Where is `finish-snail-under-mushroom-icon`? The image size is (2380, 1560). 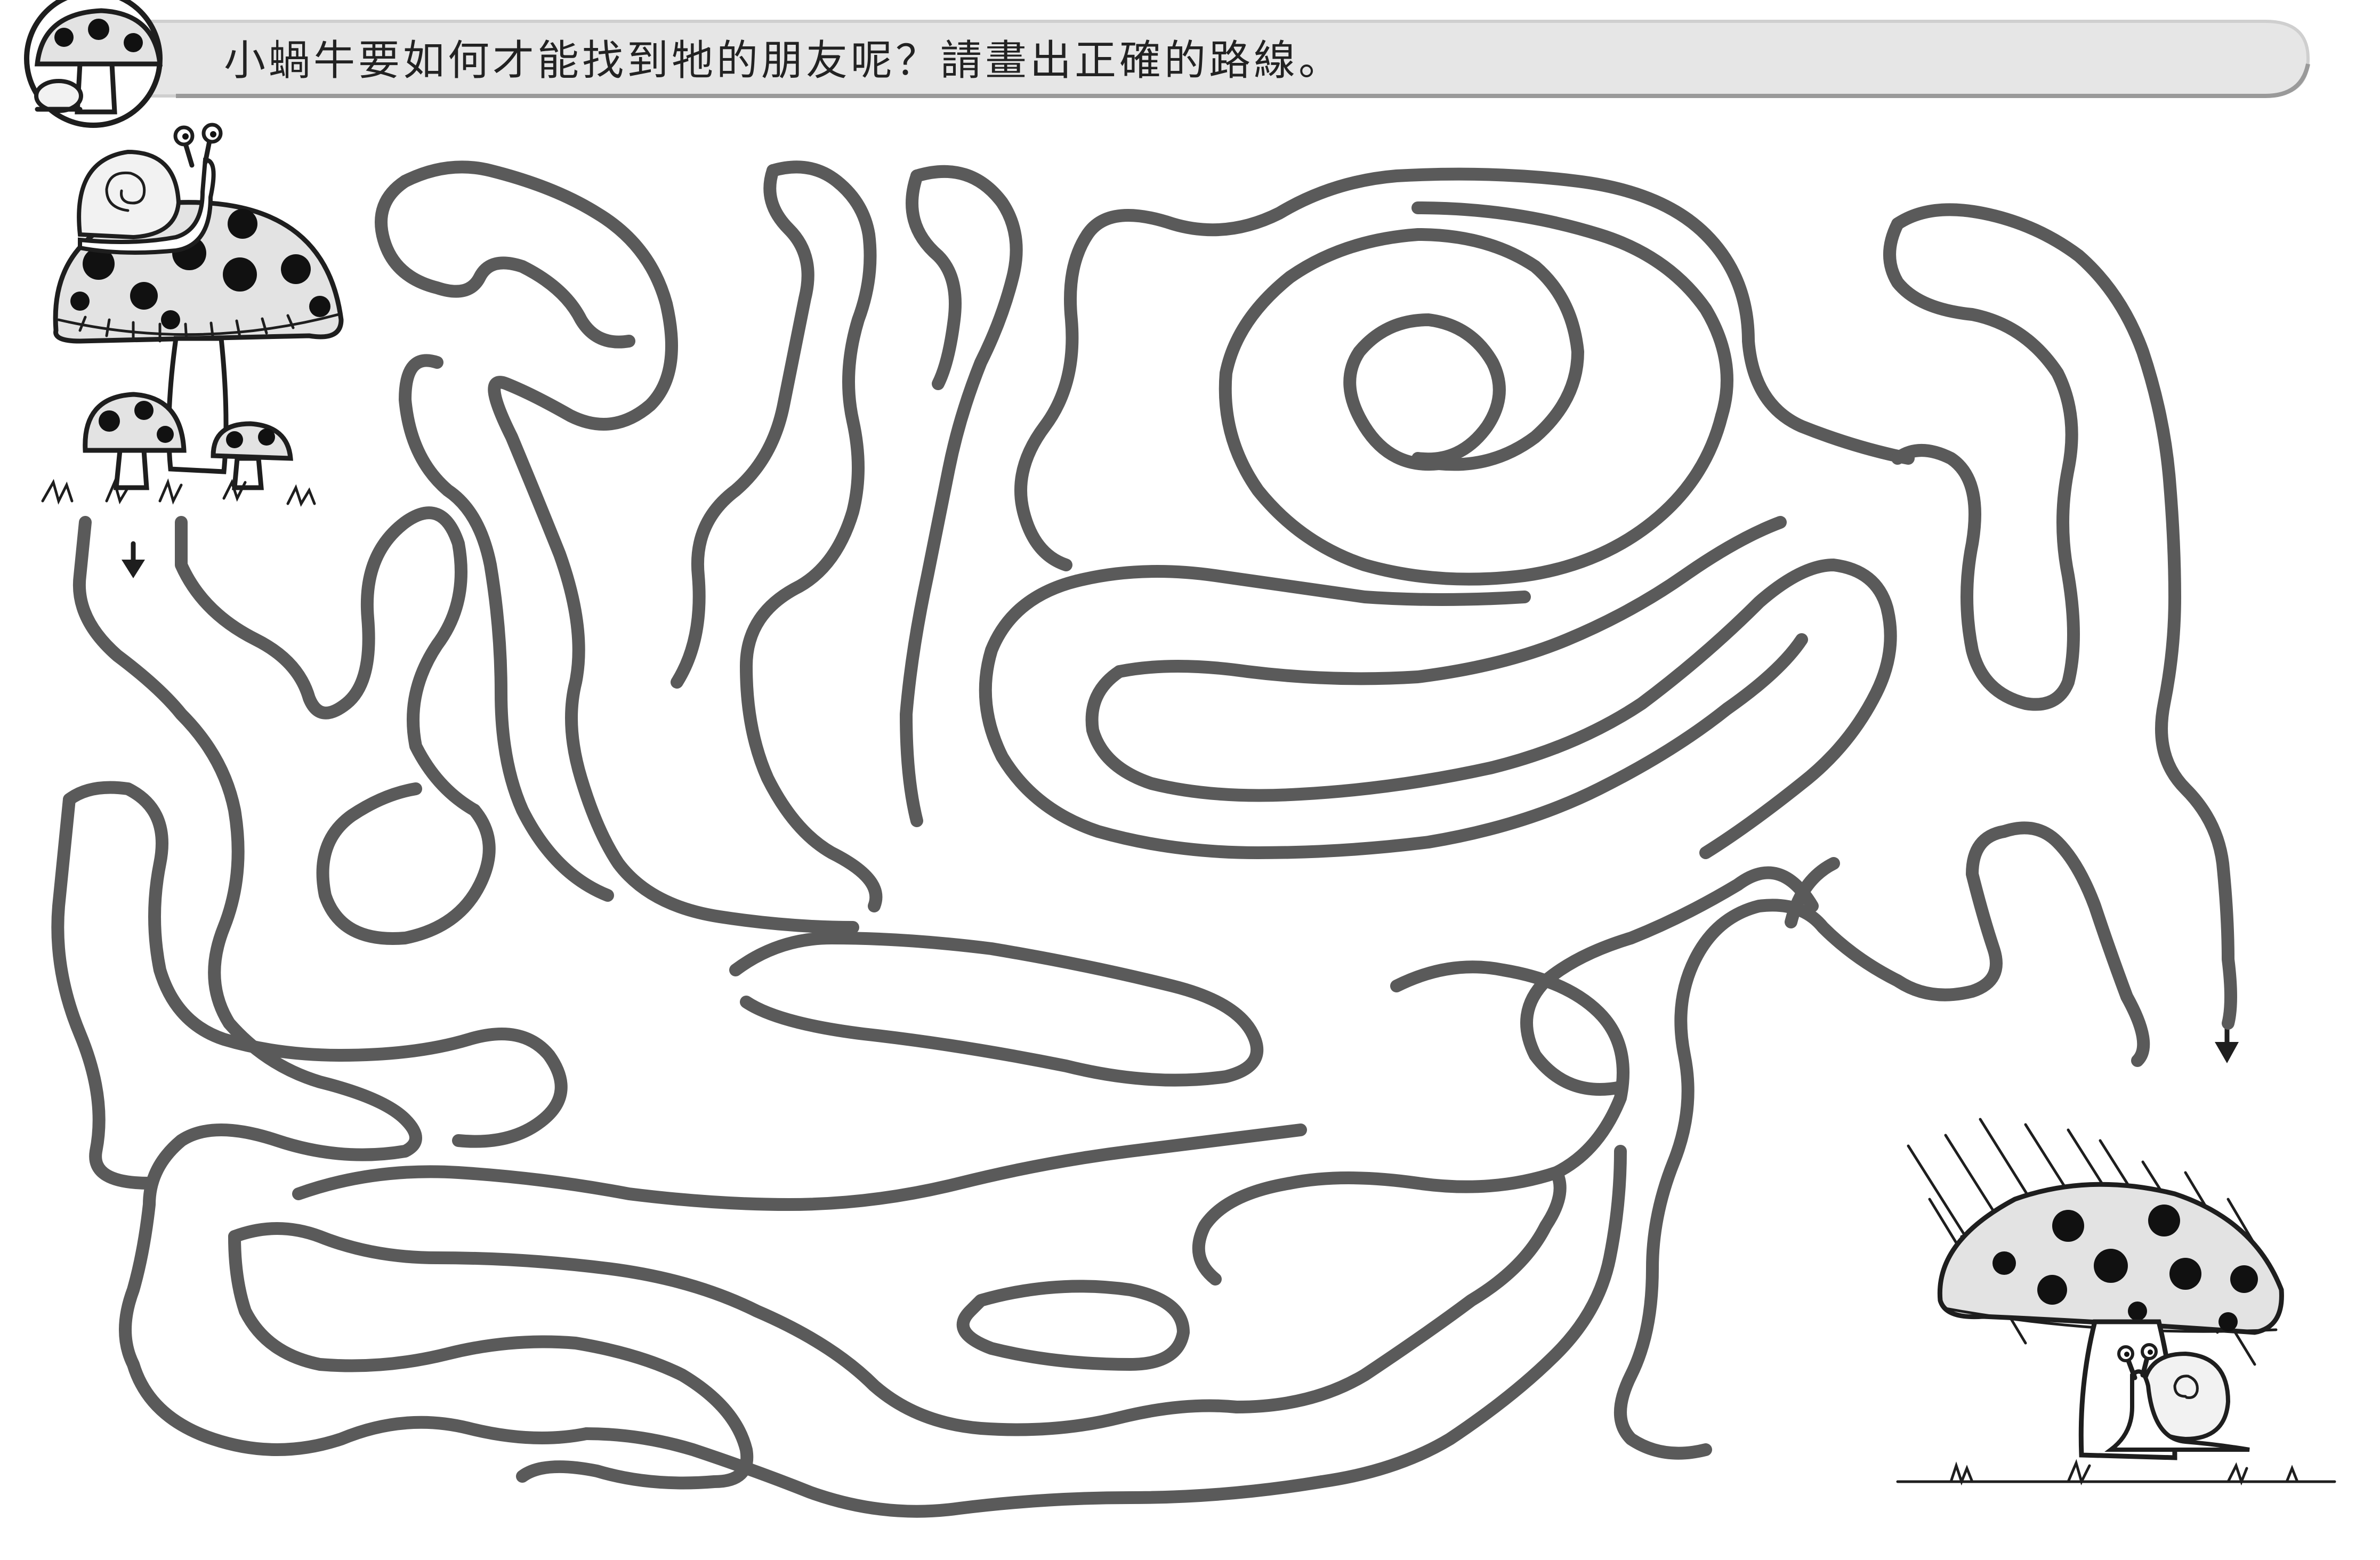 finish-snail-under-mushroom-icon is located at coordinates (2116, 1302).